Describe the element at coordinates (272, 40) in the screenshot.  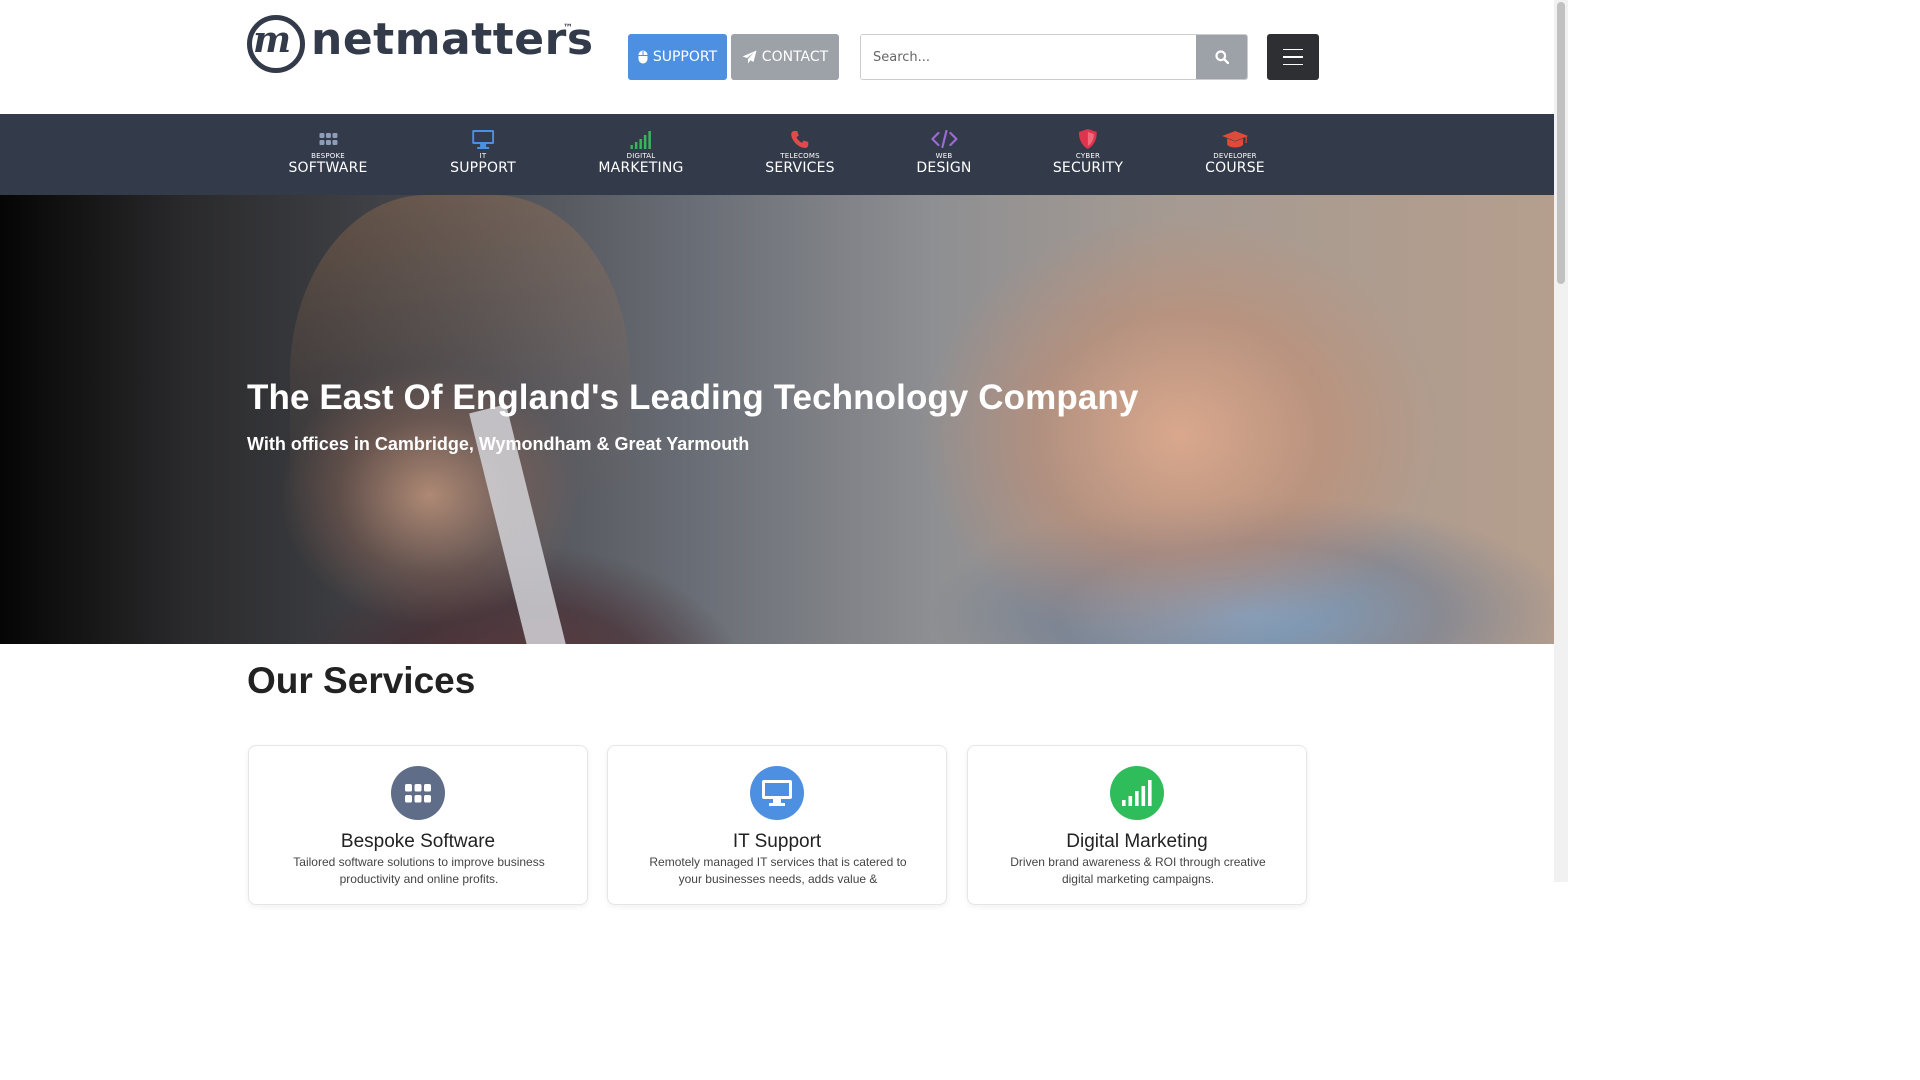
I see `logo-mark: m` at that location.